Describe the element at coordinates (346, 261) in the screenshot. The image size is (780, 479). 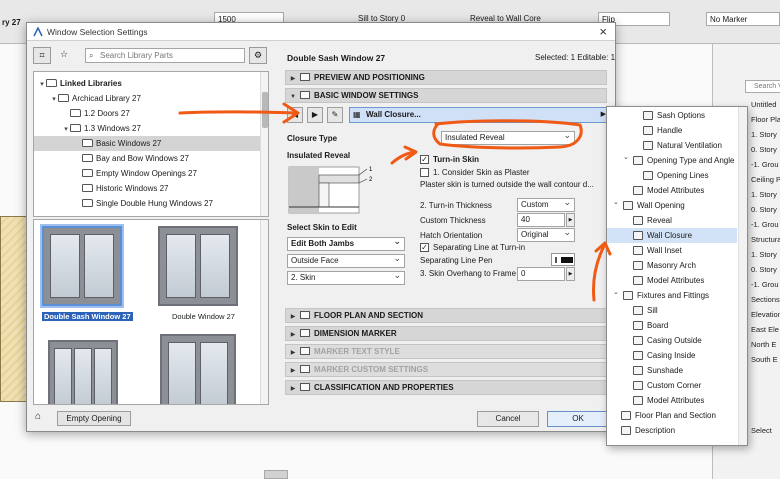
I see `skin-face-dropdown: Outside Face` at that location.